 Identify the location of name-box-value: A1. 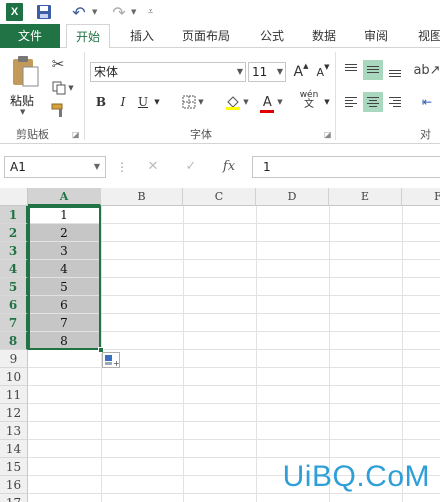
(18, 167).